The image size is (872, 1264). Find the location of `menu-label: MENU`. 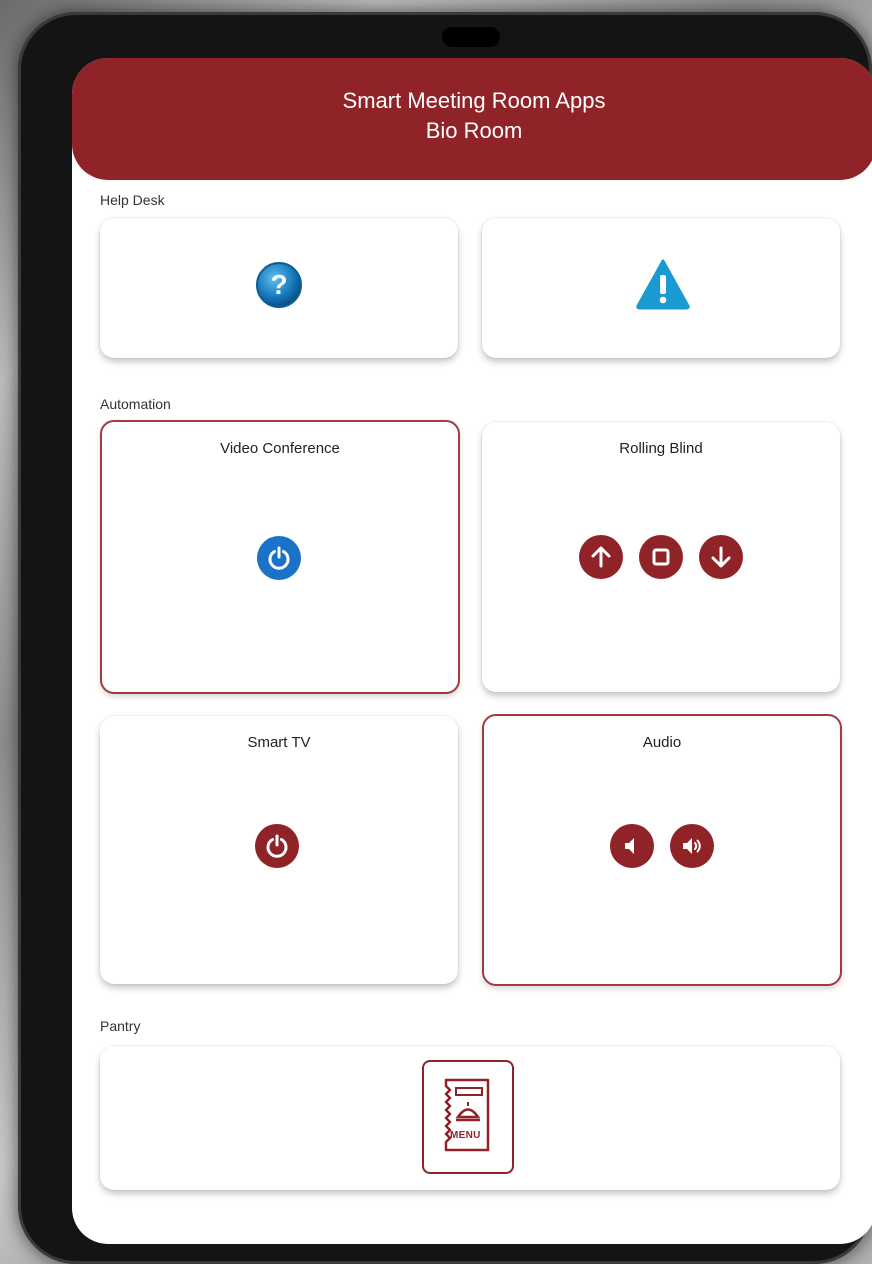

menu-label: MENU is located at coordinates (465, 1135).